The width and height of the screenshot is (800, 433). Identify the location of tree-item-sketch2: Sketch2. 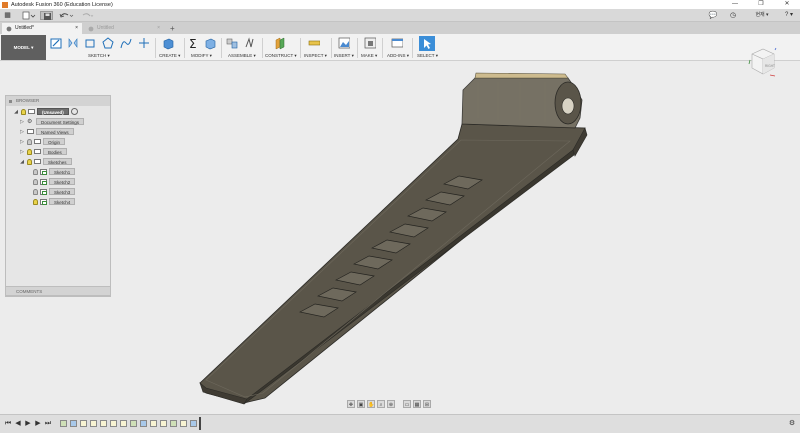
(54, 181).